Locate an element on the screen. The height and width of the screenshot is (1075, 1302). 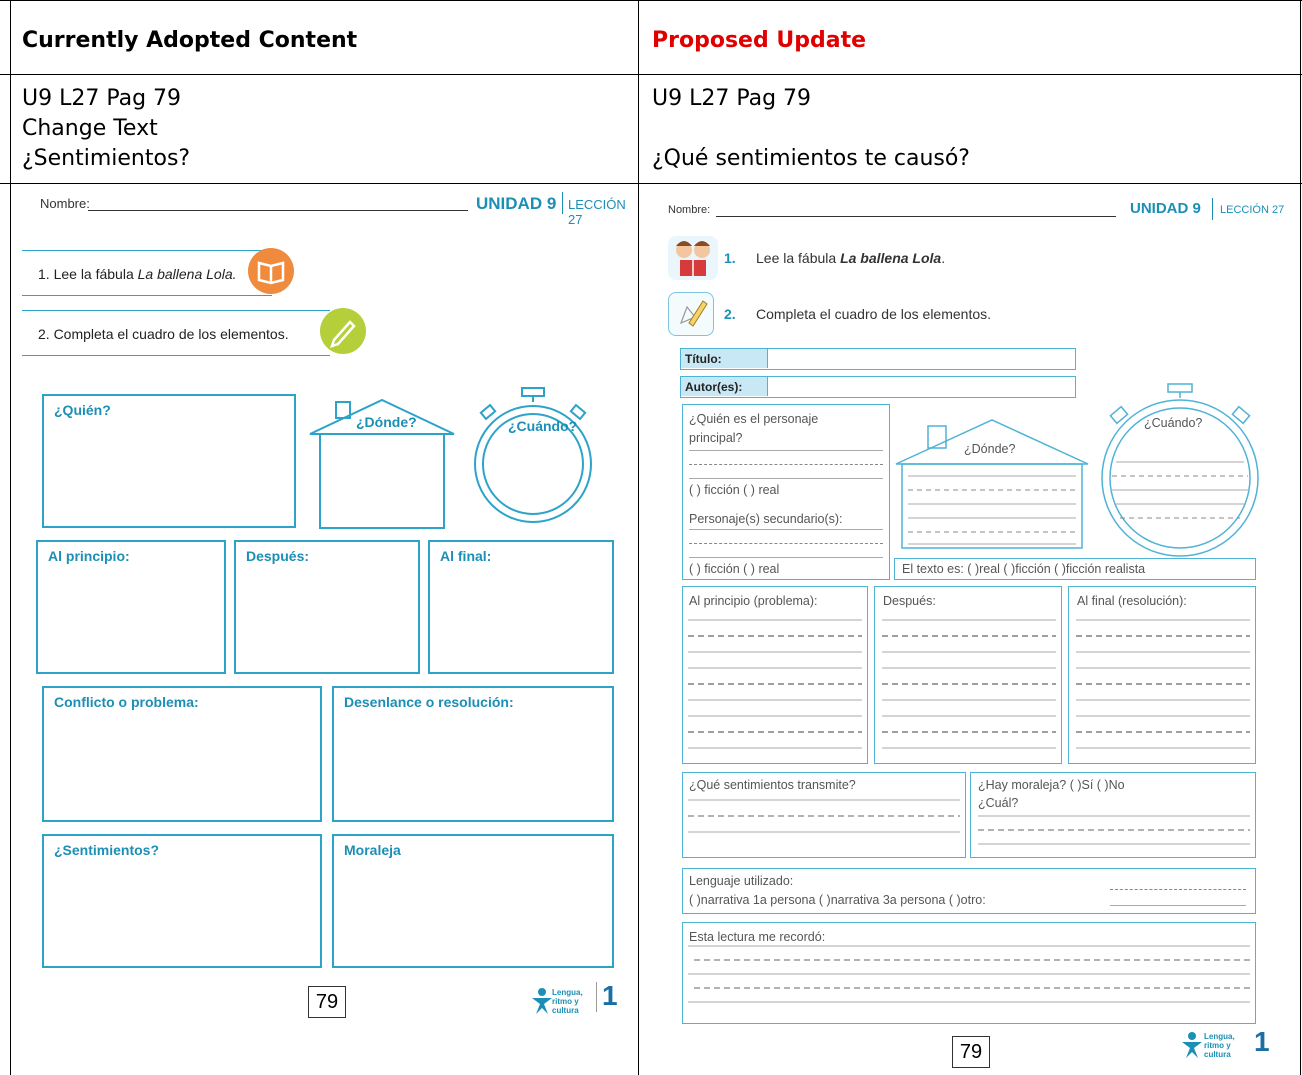
step2-number: 2. is located at coordinates (730, 314).